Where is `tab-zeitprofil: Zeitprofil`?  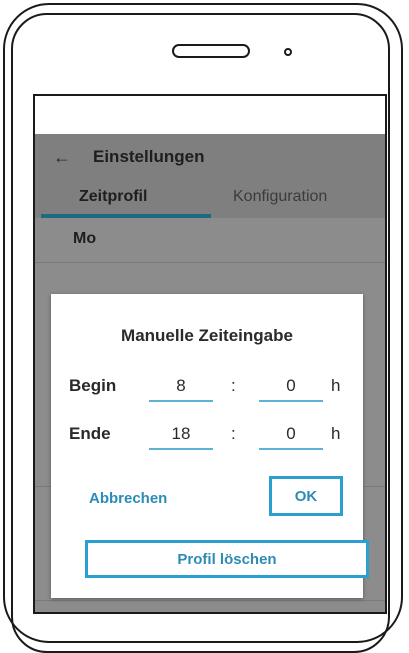
tab-zeitprofil: Zeitprofil is located at coordinates (113, 197).